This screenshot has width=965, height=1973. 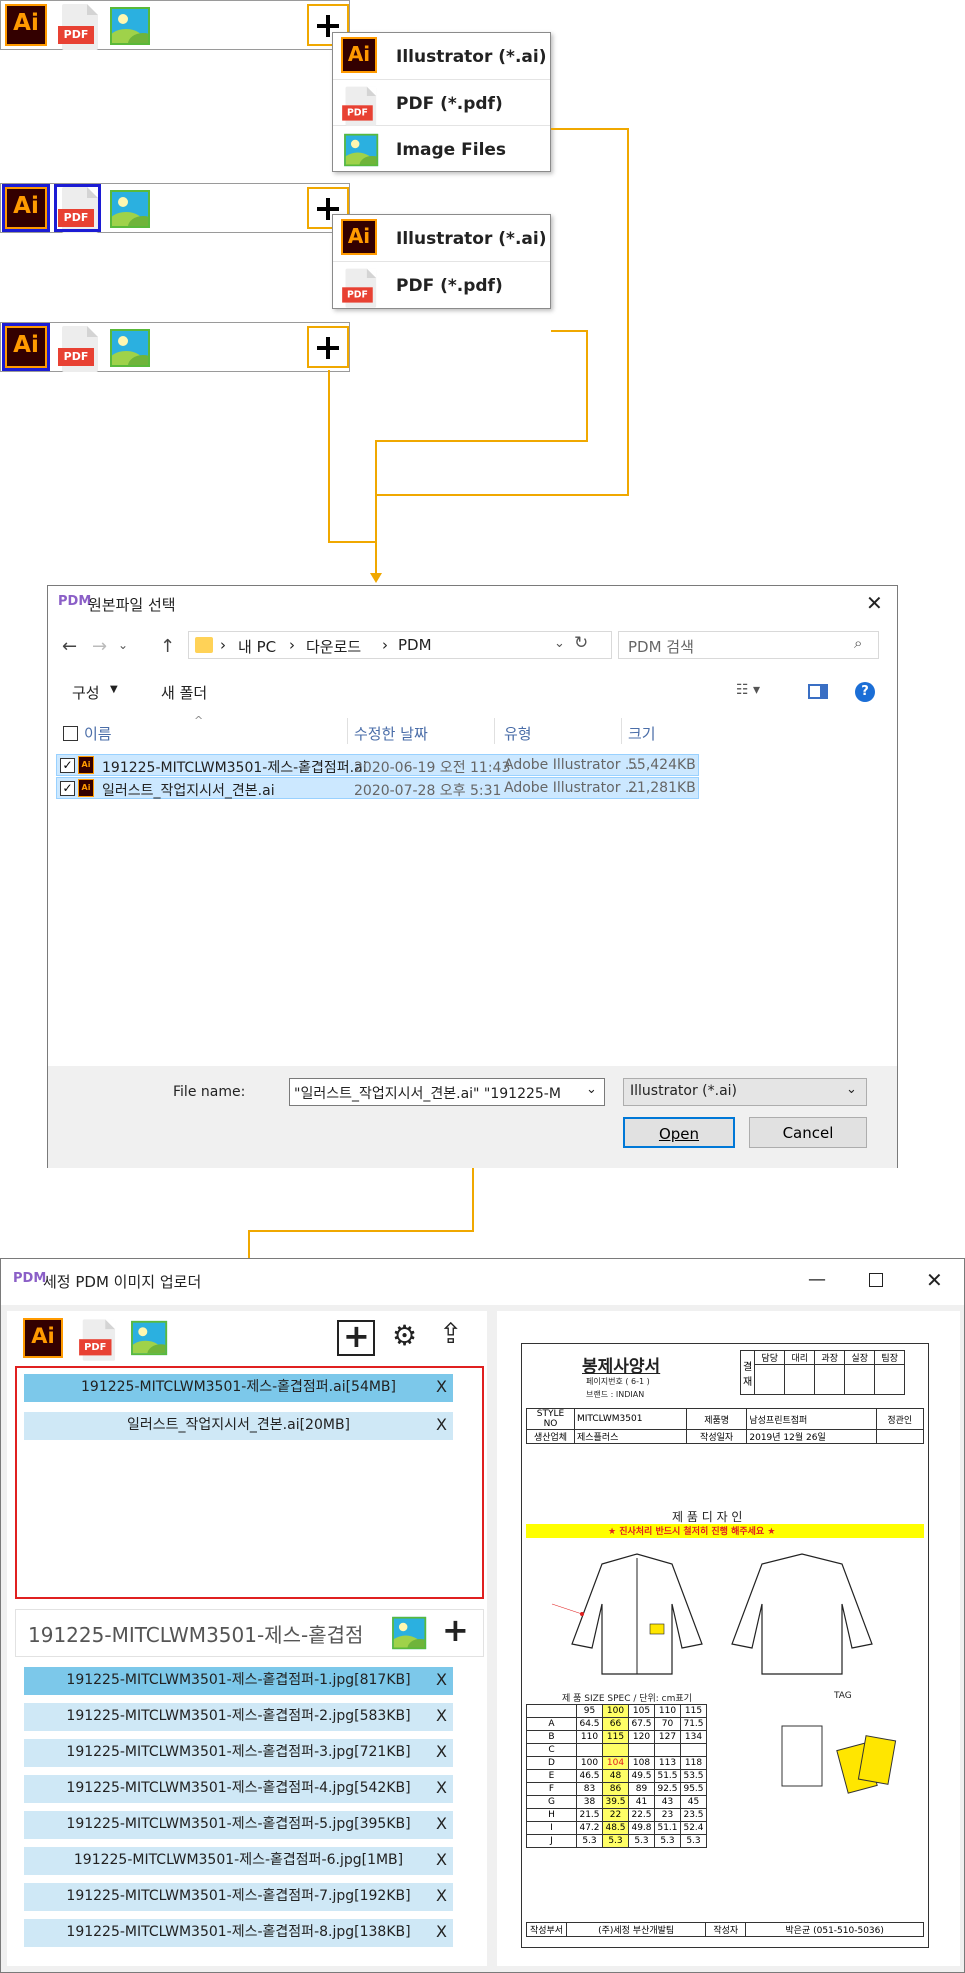 I want to click on column-header-date: 수정한 날짜, so click(x=391, y=733).